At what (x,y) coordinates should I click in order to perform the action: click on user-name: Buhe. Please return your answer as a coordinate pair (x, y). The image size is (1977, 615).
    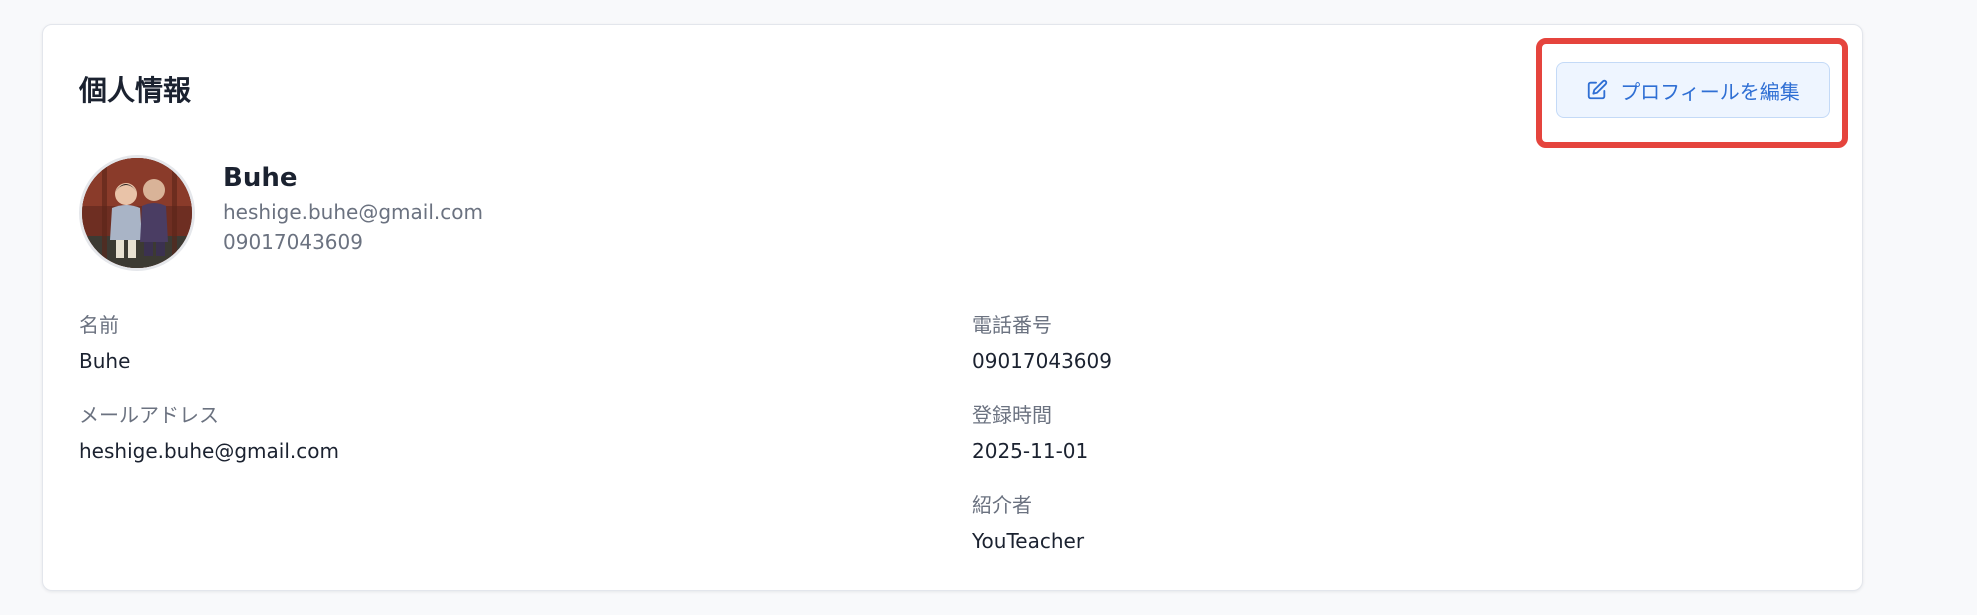
    Looking at the image, I should click on (260, 178).